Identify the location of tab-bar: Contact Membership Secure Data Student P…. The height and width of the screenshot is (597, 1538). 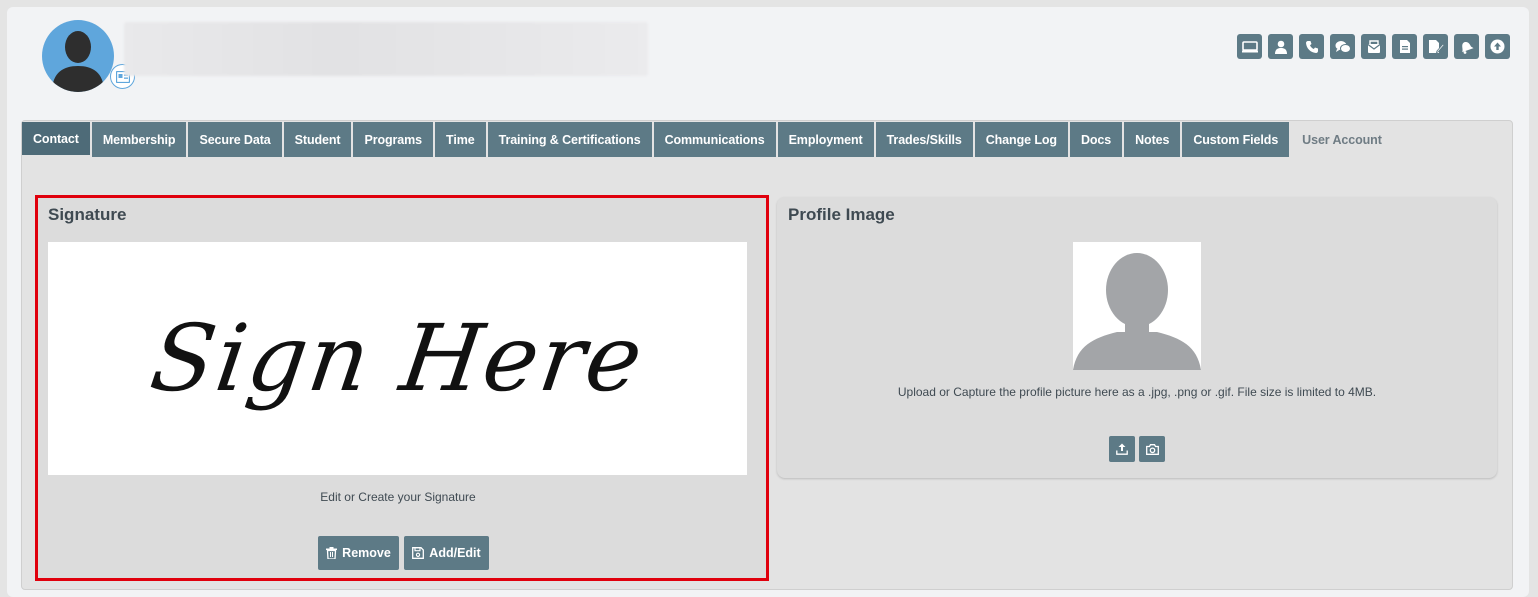
(707, 139).